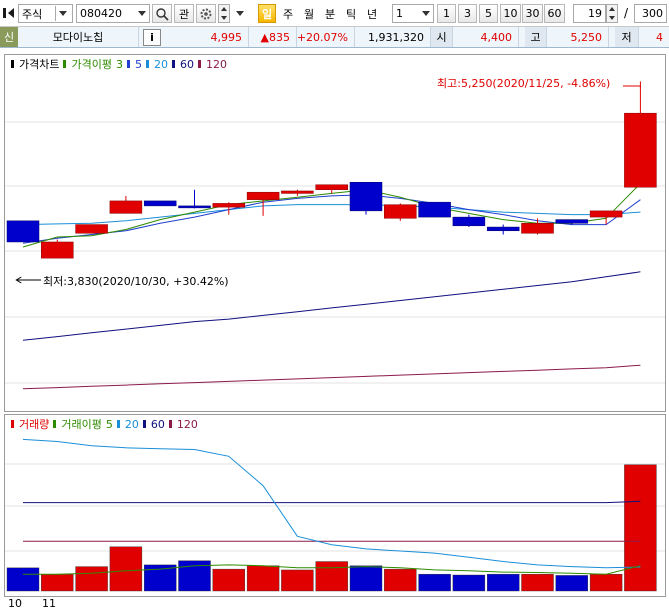  I want to click on volume-legend: 거래량 거래이평 5 20 60 120, so click(104, 424).